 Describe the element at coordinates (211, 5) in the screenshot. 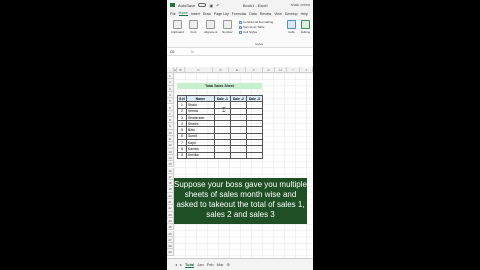

I see `save-icon: ▣` at that location.